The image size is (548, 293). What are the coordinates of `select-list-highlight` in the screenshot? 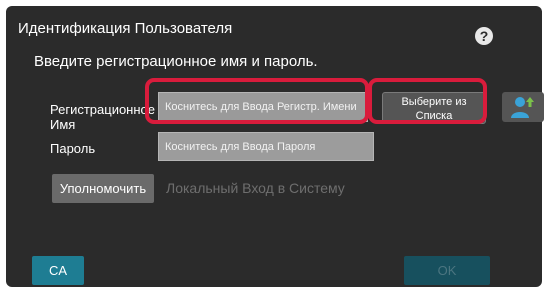 It's located at (427, 101).